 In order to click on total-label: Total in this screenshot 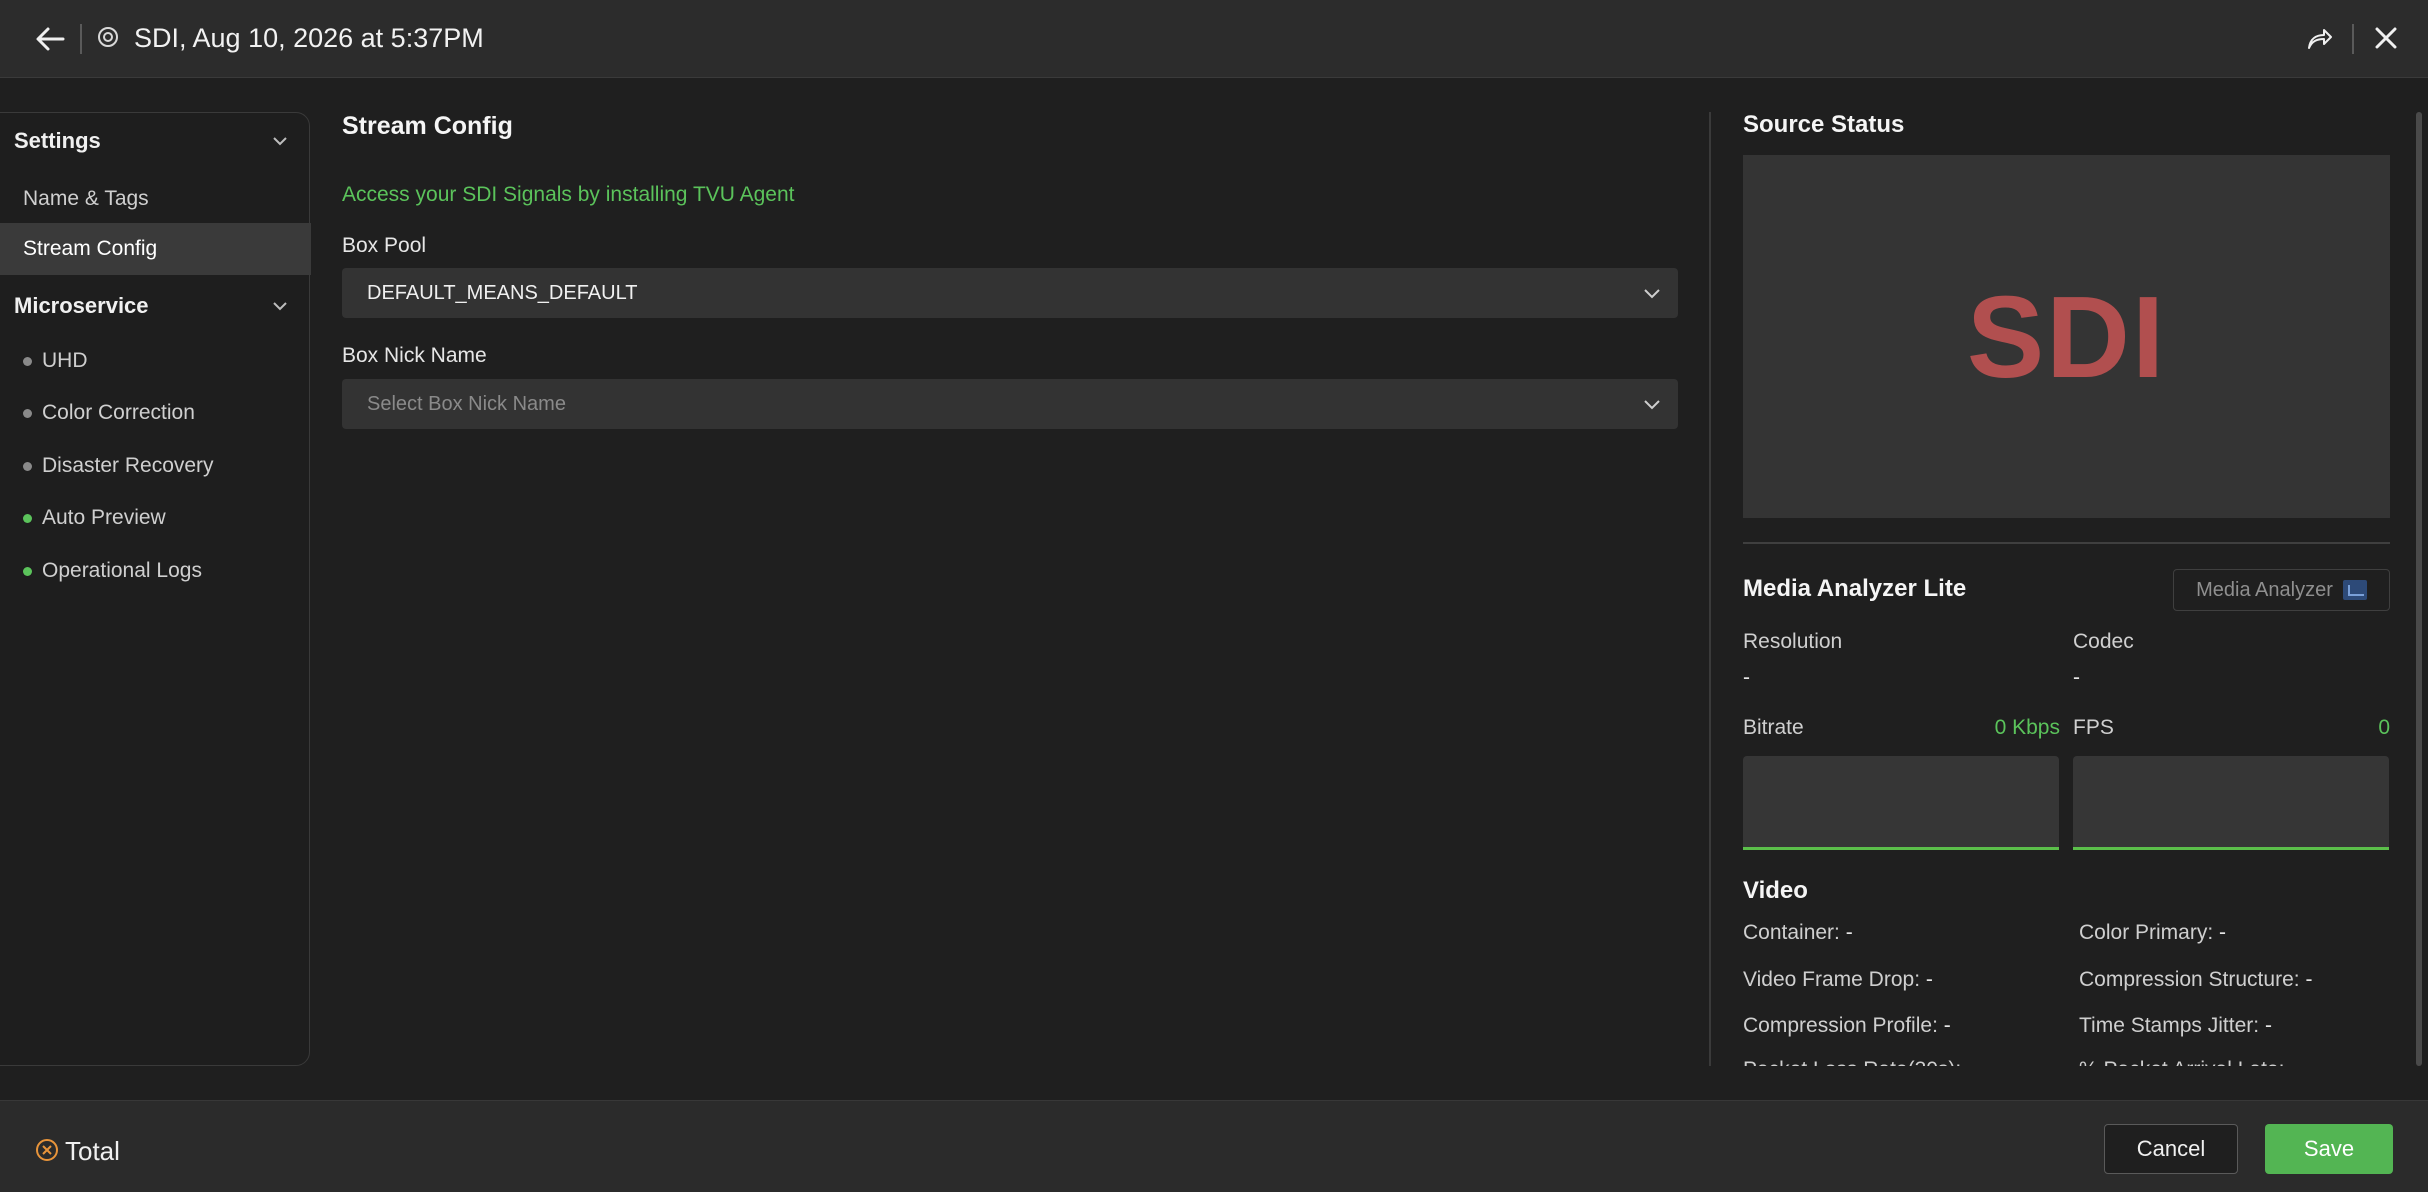, I will do `click(92, 1151)`.